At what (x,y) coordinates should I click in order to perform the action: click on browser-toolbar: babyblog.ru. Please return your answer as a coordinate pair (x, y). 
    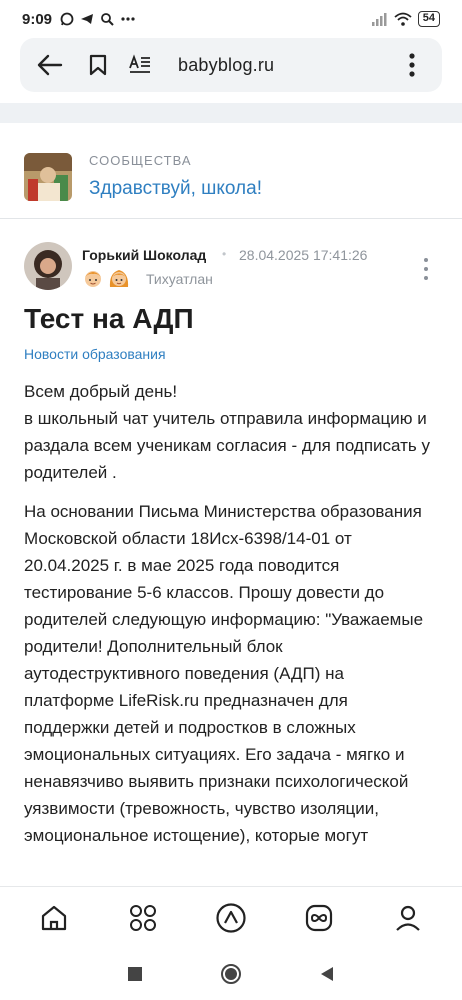
    Looking at the image, I should click on (231, 65).